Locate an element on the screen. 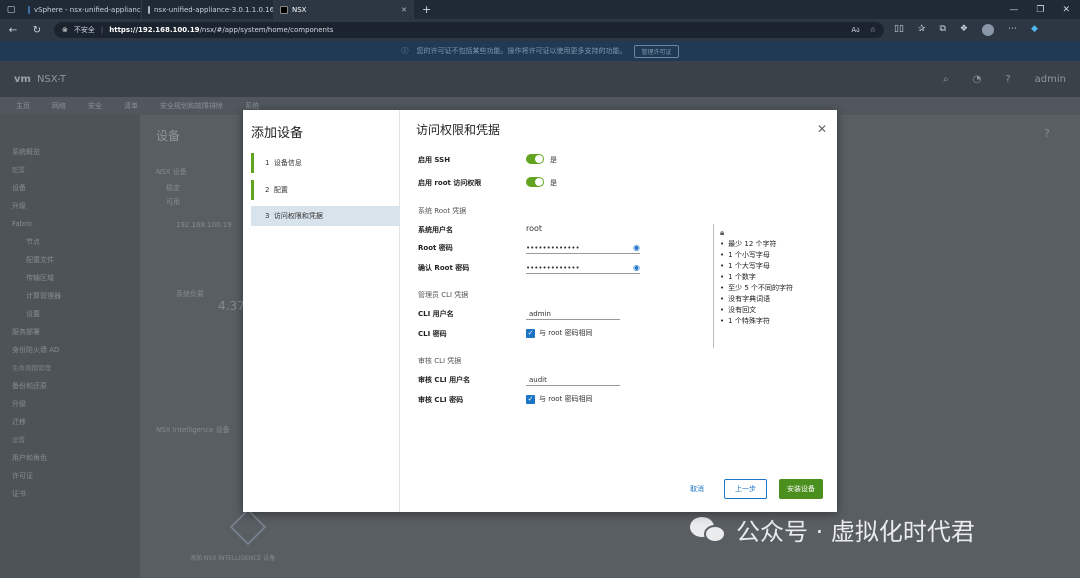 This screenshot has height=578, width=1080. sidebar-section: 生命周期管理 is located at coordinates (31, 368).